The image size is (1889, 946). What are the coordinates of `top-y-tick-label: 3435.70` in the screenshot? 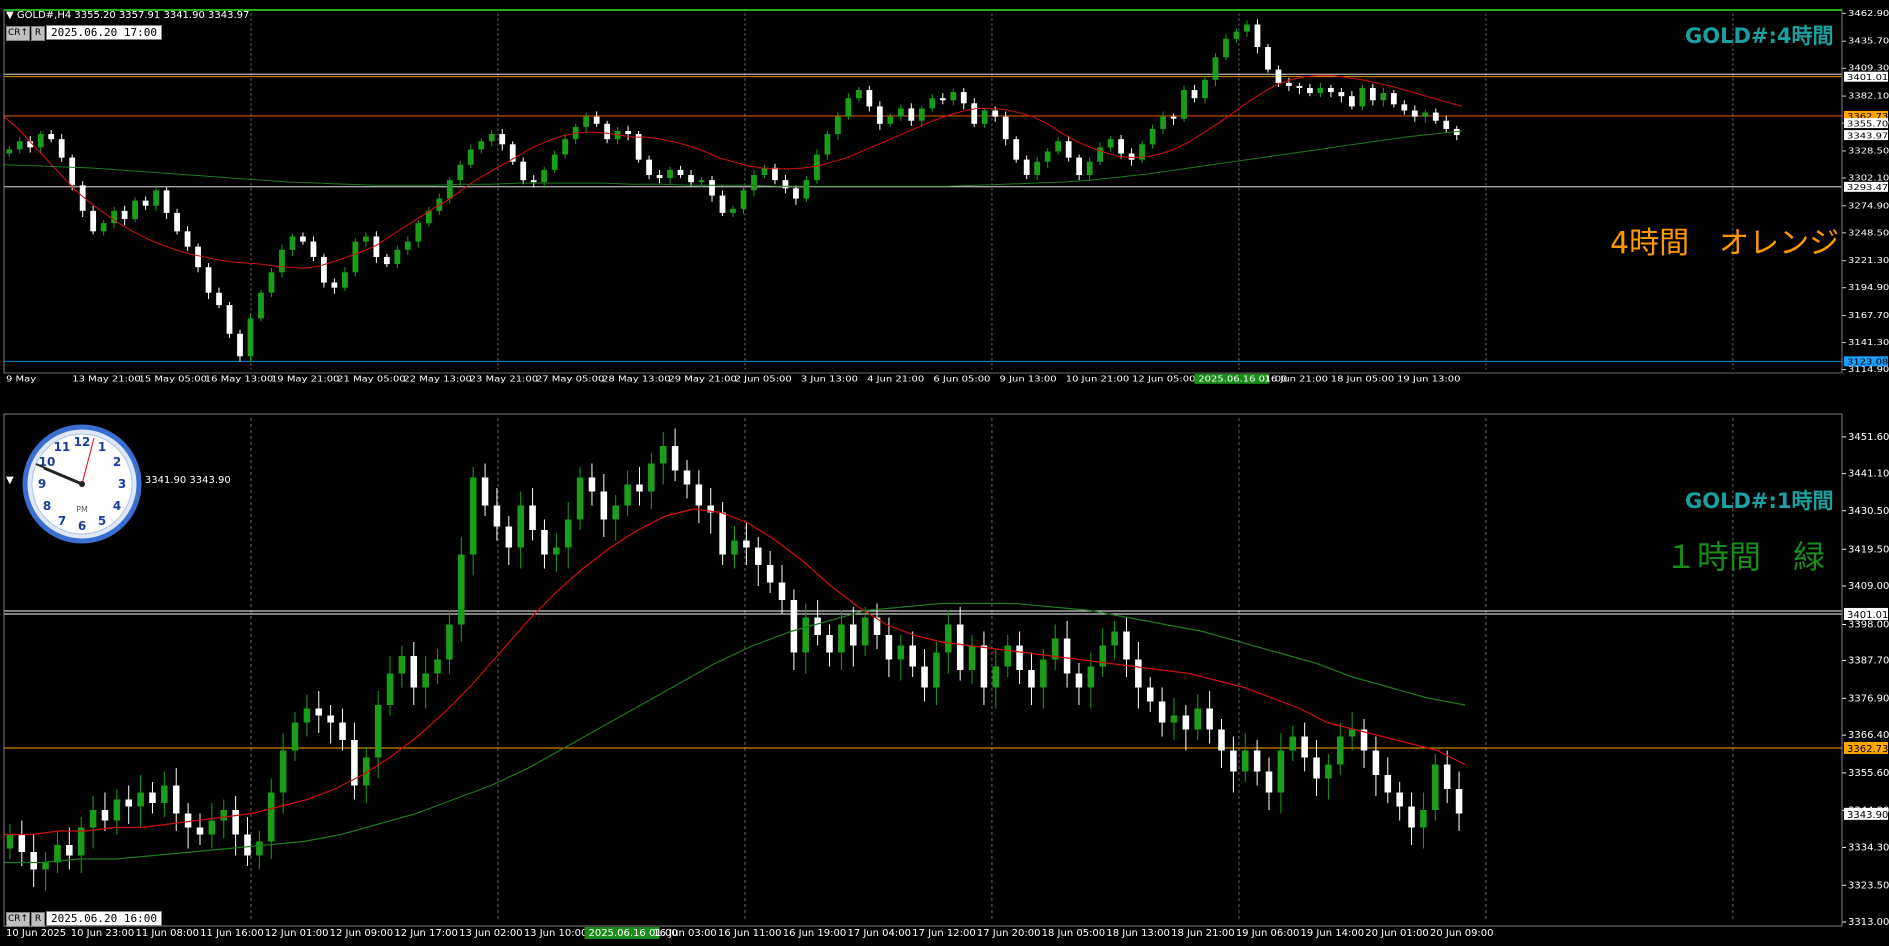 It's located at (1868, 41).